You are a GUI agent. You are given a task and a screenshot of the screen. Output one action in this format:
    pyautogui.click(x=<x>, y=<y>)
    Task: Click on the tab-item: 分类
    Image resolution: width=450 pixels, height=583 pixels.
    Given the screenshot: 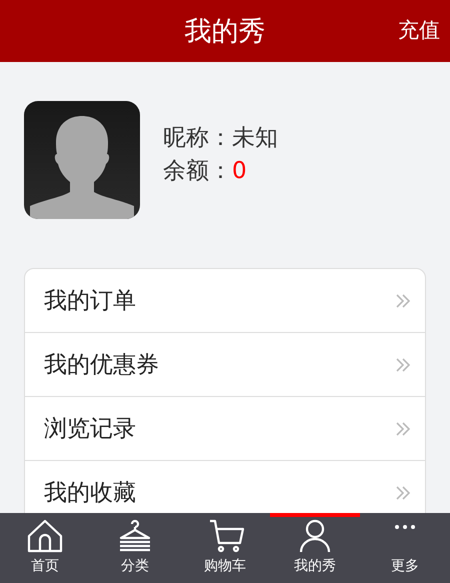 What is the action you would take?
    pyautogui.click(x=135, y=548)
    